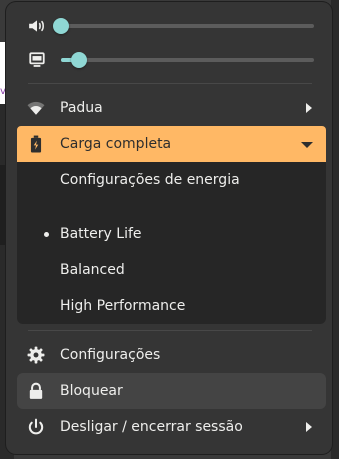  What do you see at coordinates (171, 355) in the screenshot?
I see `settings-menu-item: Configurações` at bounding box center [171, 355].